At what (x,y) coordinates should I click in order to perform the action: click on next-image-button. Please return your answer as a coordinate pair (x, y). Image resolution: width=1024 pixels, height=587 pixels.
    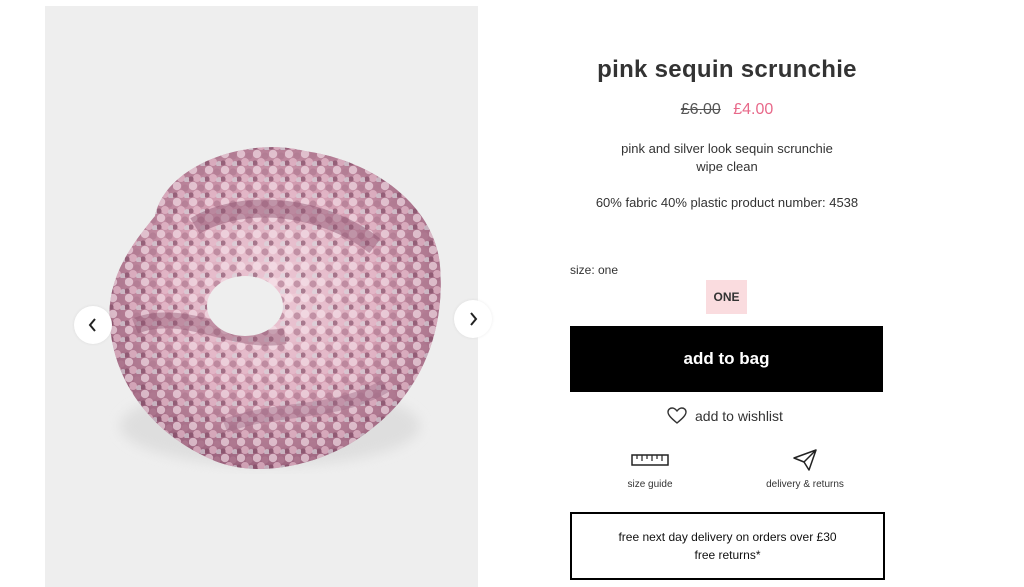
    Looking at the image, I should click on (473, 319).